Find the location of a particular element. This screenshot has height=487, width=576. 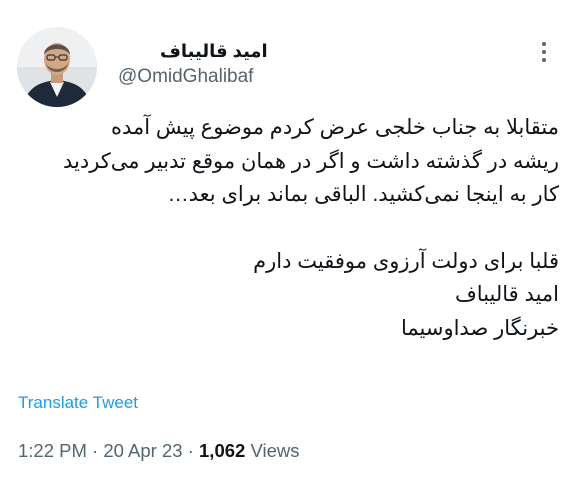

tweet-line: خبرنگار صداوسیما is located at coordinates (479, 328).